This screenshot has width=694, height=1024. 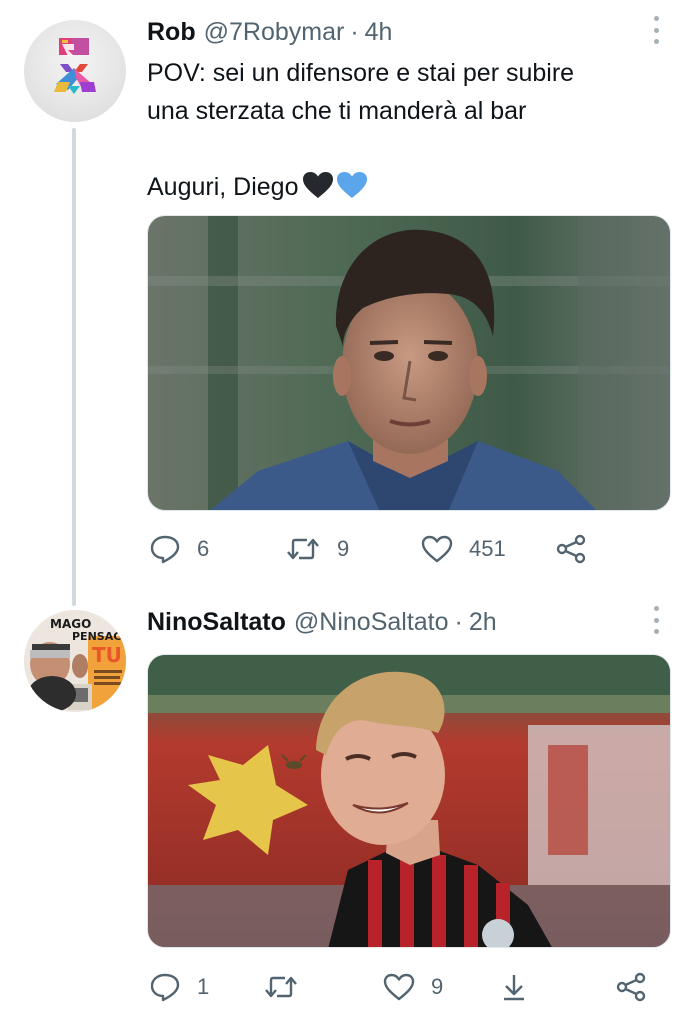 What do you see at coordinates (379, 32) in the screenshot?
I see `timestamp: 4h` at bounding box center [379, 32].